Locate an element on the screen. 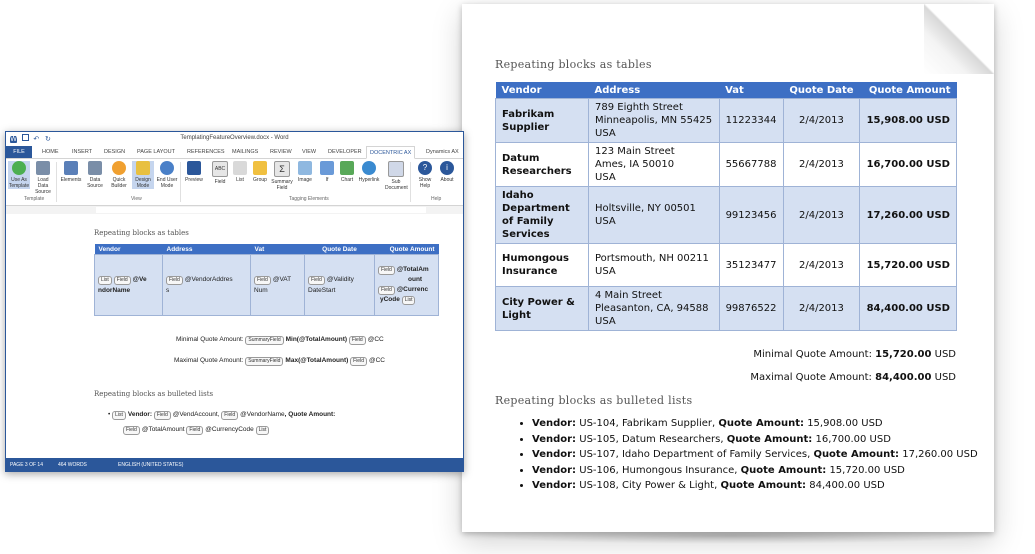  design-mode-button: Design Mode is located at coordinates (143, 175).